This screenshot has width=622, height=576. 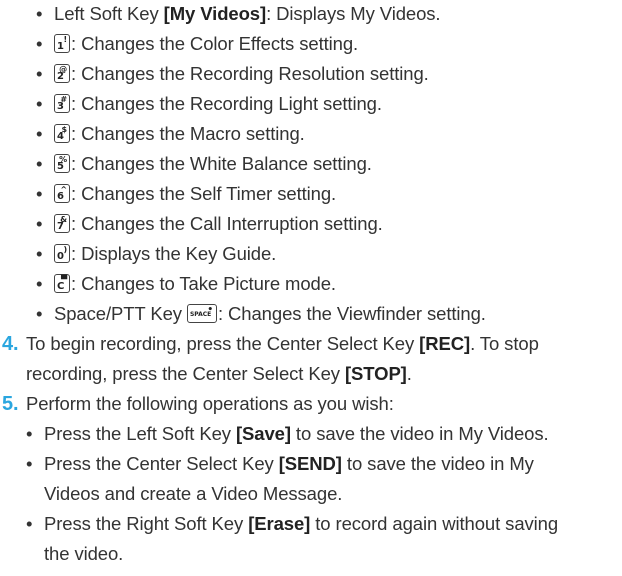 What do you see at coordinates (419, 433) in the screenshot?
I see `item-text: to save the video in My Videos.` at bounding box center [419, 433].